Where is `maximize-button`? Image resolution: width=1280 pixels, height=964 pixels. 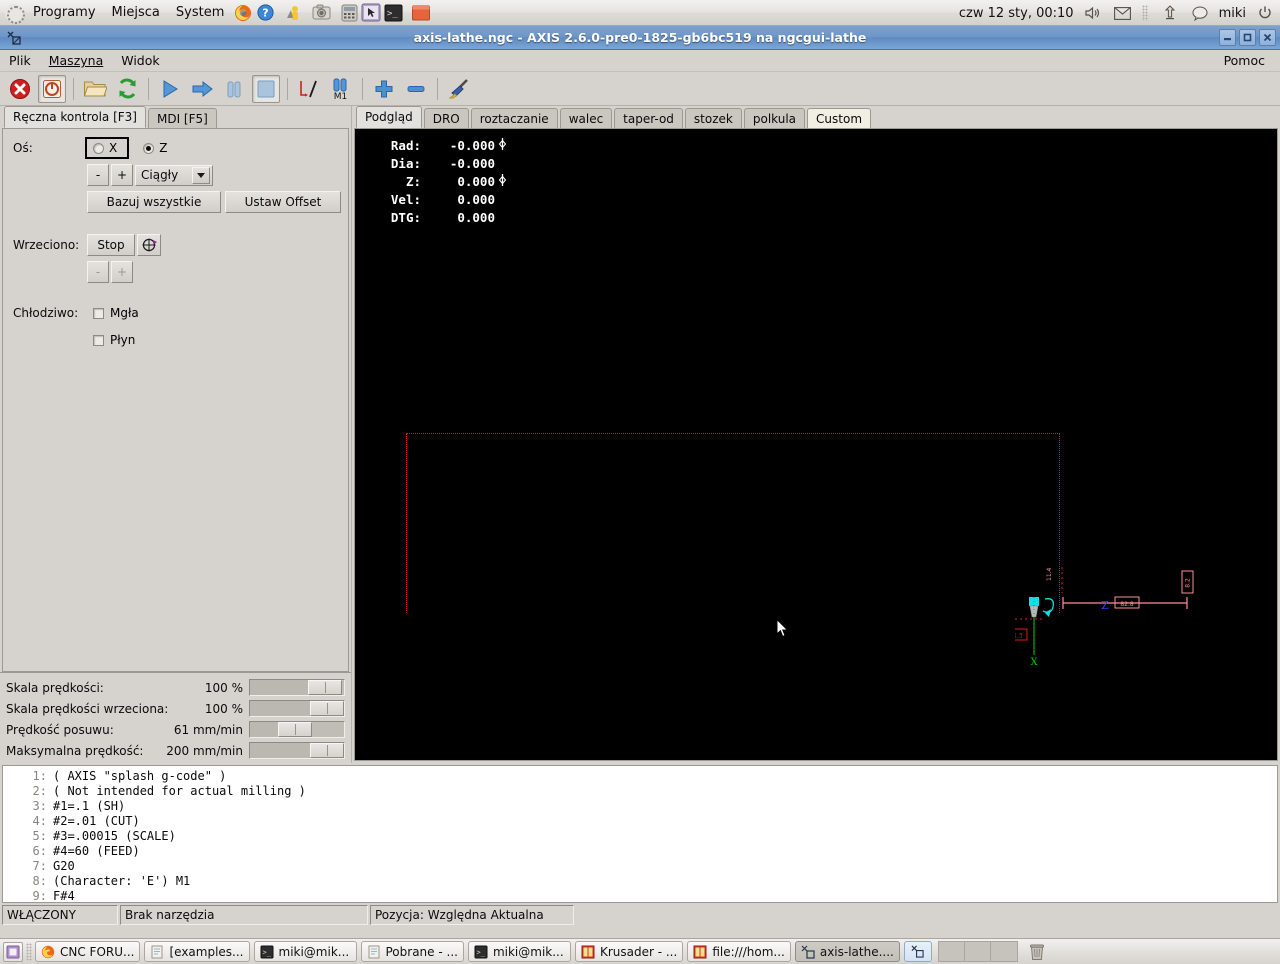
maximize-button is located at coordinates (1247, 37).